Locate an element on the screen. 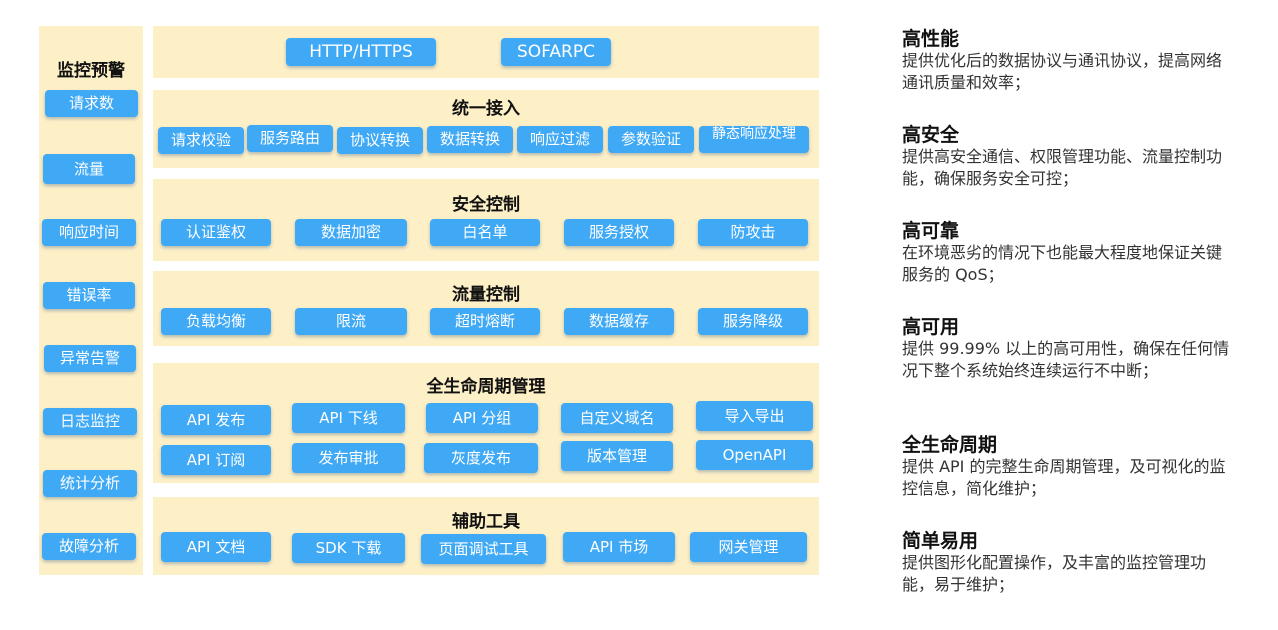 Image resolution: width=1278 pixels, height=630 pixels. tools-item-5: 网关管理 is located at coordinates (748, 547).